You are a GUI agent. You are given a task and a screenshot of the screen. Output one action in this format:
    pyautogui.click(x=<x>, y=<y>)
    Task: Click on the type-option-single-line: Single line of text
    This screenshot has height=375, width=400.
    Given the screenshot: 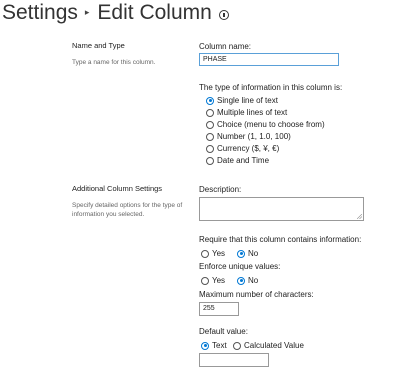 What is the action you would take?
    pyautogui.click(x=242, y=100)
    